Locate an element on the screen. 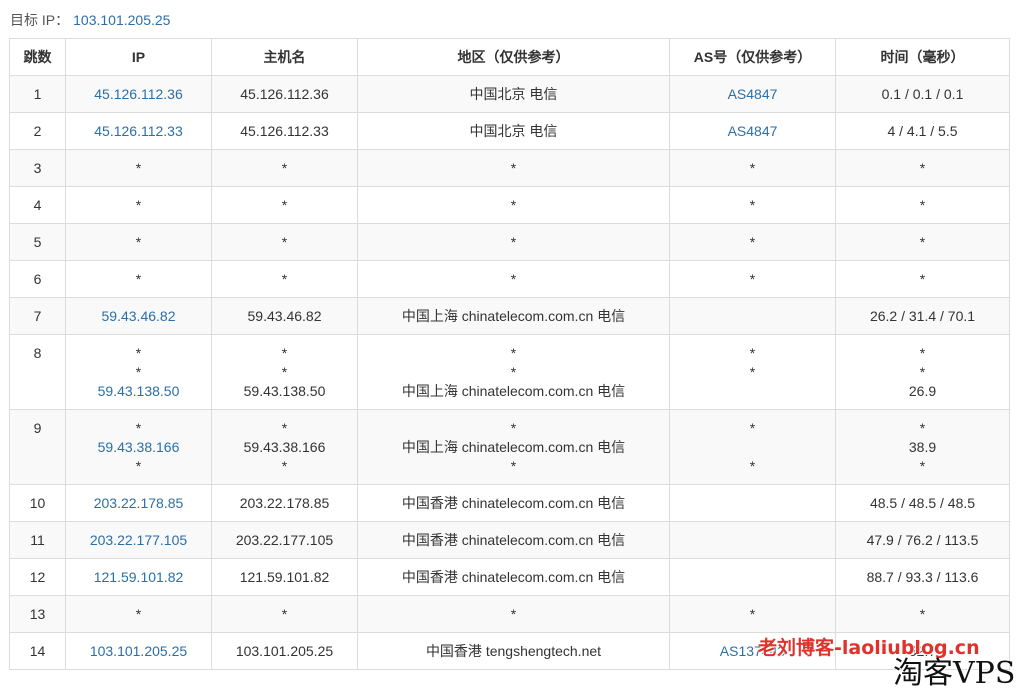  region-cell: * * 中国上海 chinatelecom.com.cn 电信 is located at coordinates (513, 372).